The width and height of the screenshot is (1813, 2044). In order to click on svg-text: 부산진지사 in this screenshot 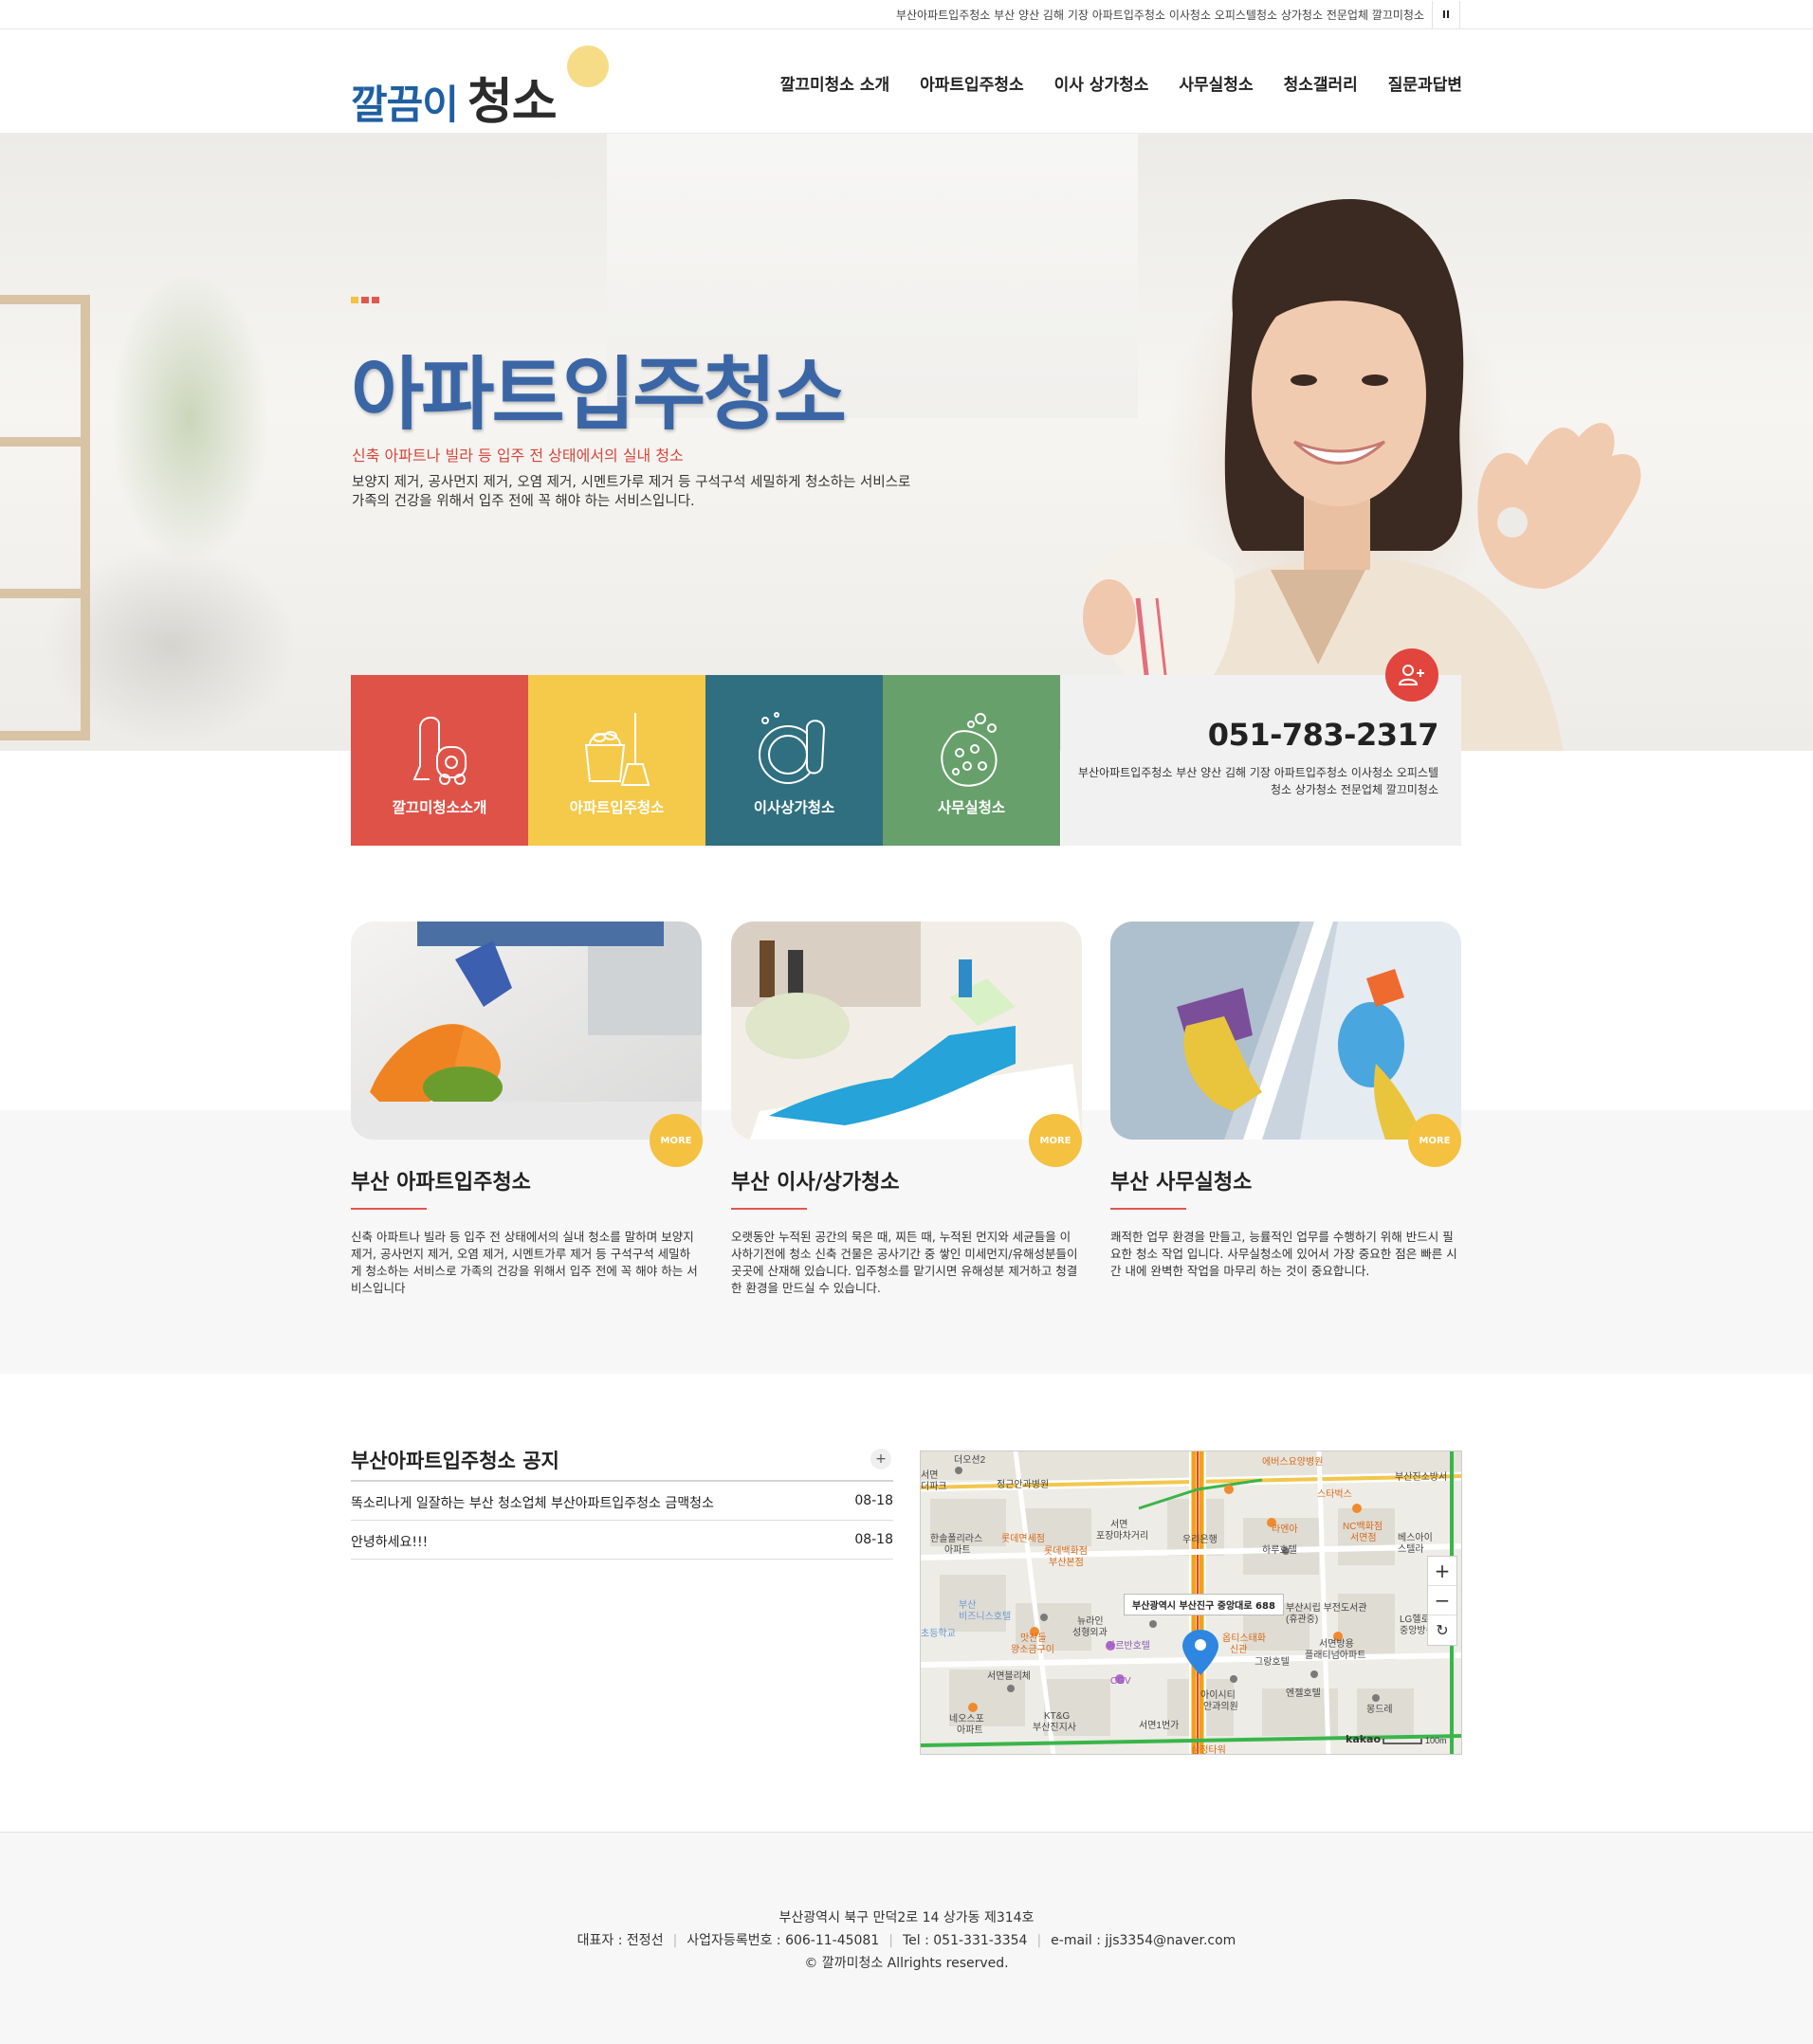, I will do `click(1054, 1727)`.